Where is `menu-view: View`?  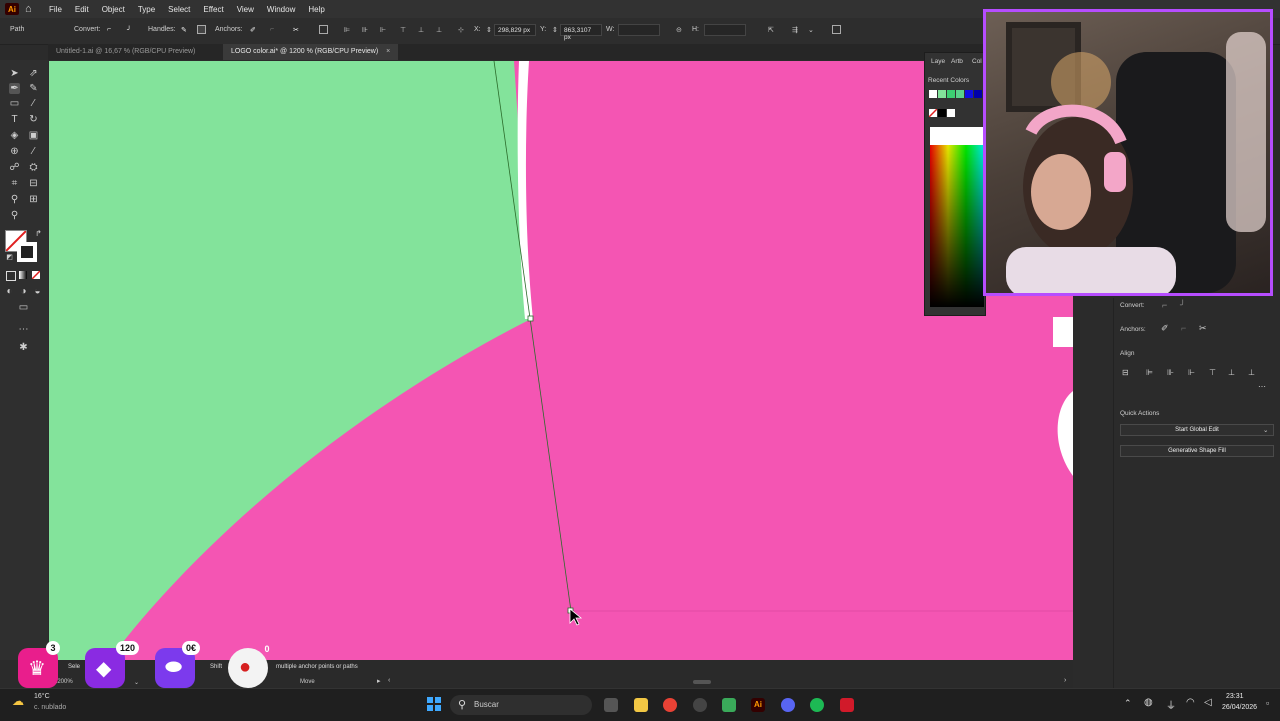
menu-view: View is located at coordinates (245, 9).